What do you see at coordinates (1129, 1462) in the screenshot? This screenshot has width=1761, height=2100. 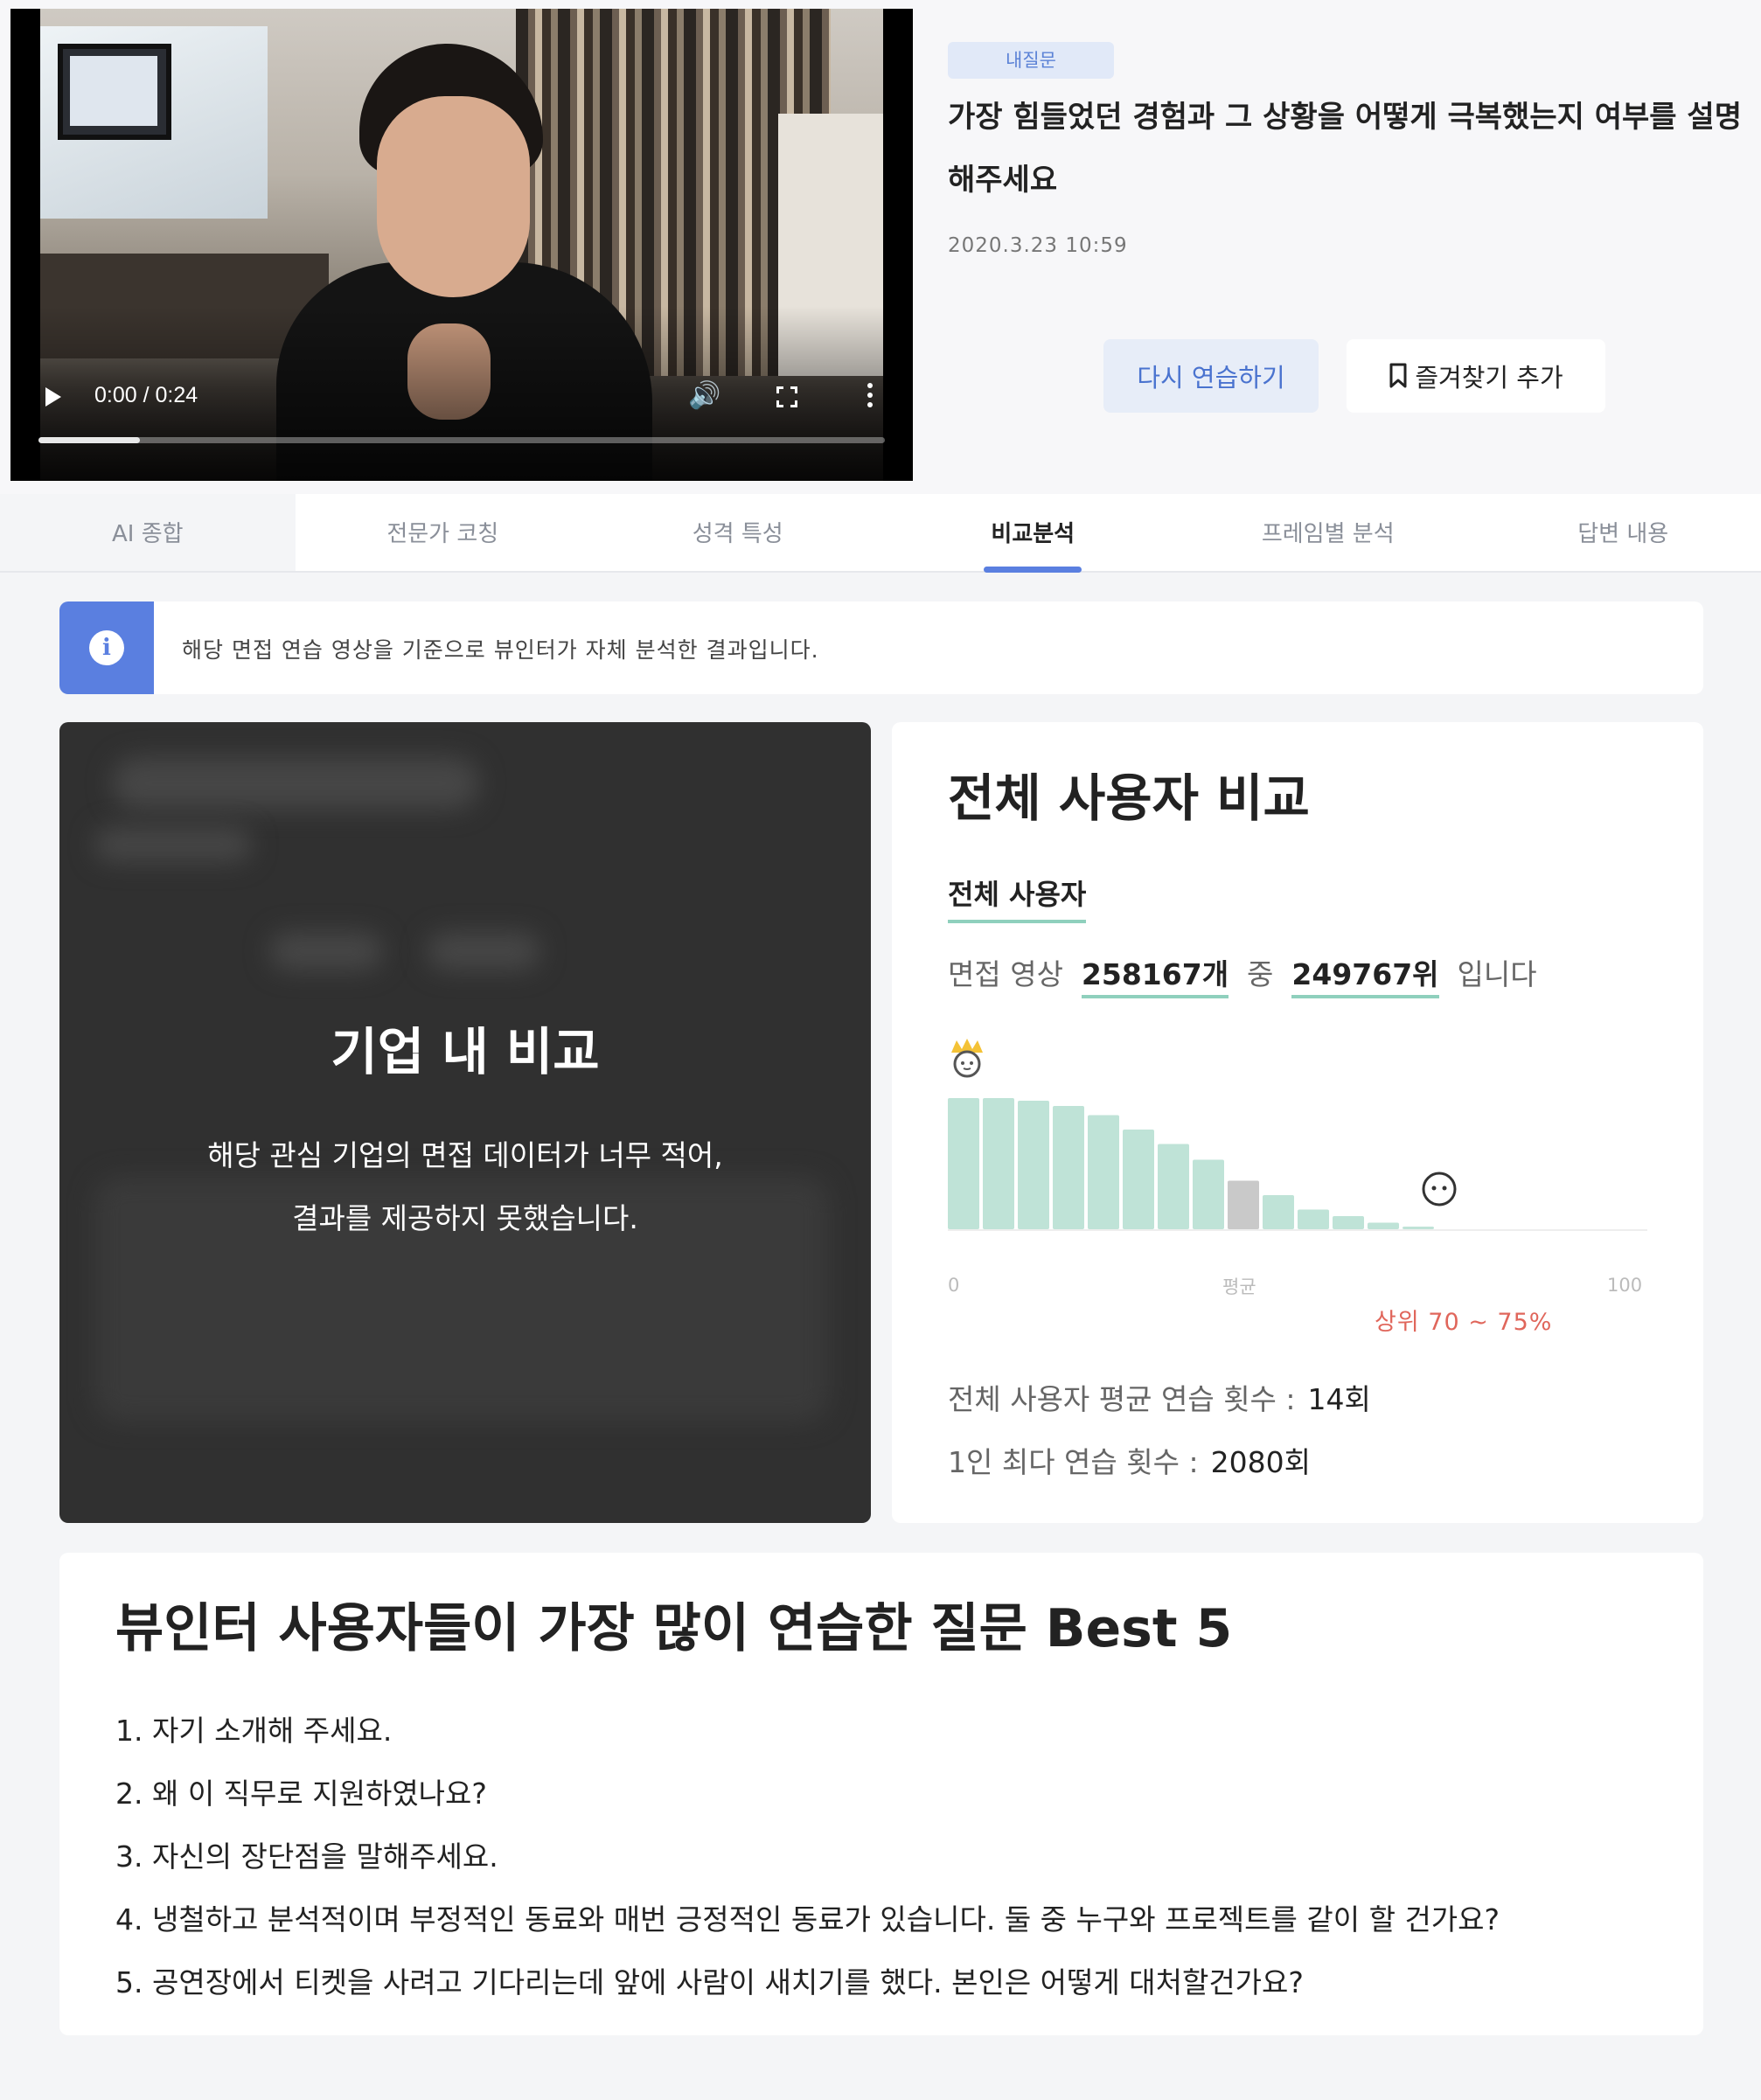 I see `max-practice-stat: 1인 최다 연습 횟수 :2080회` at bounding box center [1129, 1462].